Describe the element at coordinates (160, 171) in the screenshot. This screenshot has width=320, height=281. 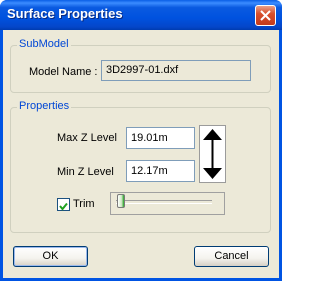
I see `min-z-input` at that location.